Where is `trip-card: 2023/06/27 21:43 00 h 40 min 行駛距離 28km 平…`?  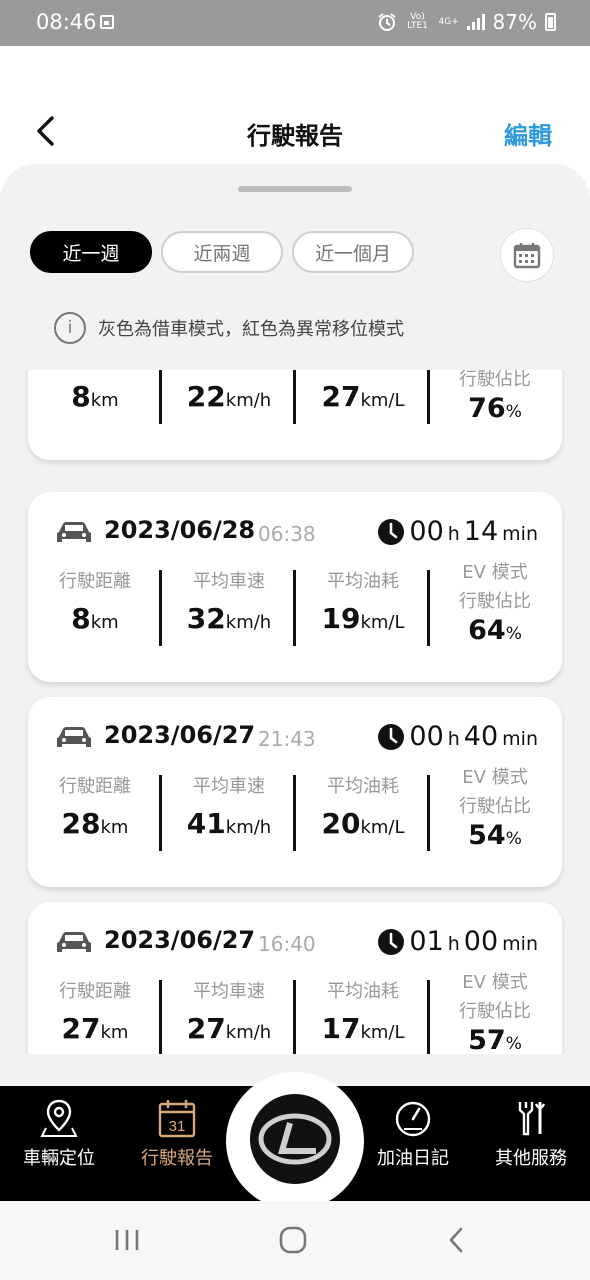
trip-card: 2023/06/27 21:43 00 h 40 min 行駛距離 28km 平… is located at coordinates (295, 792).